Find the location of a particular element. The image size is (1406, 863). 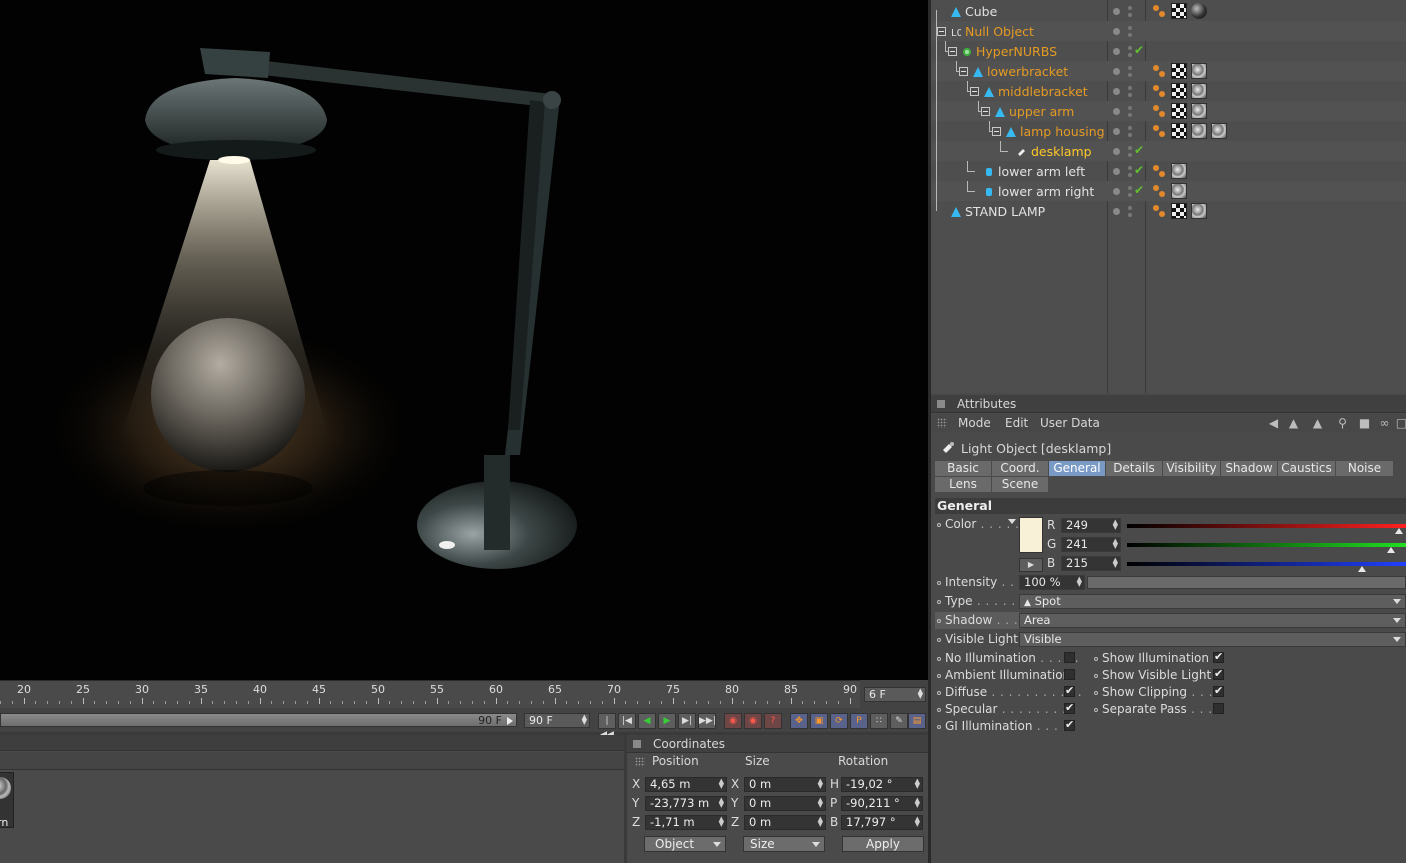

b-value-field: 215 ▲ ▼ is located at coordinates (1091, 563).